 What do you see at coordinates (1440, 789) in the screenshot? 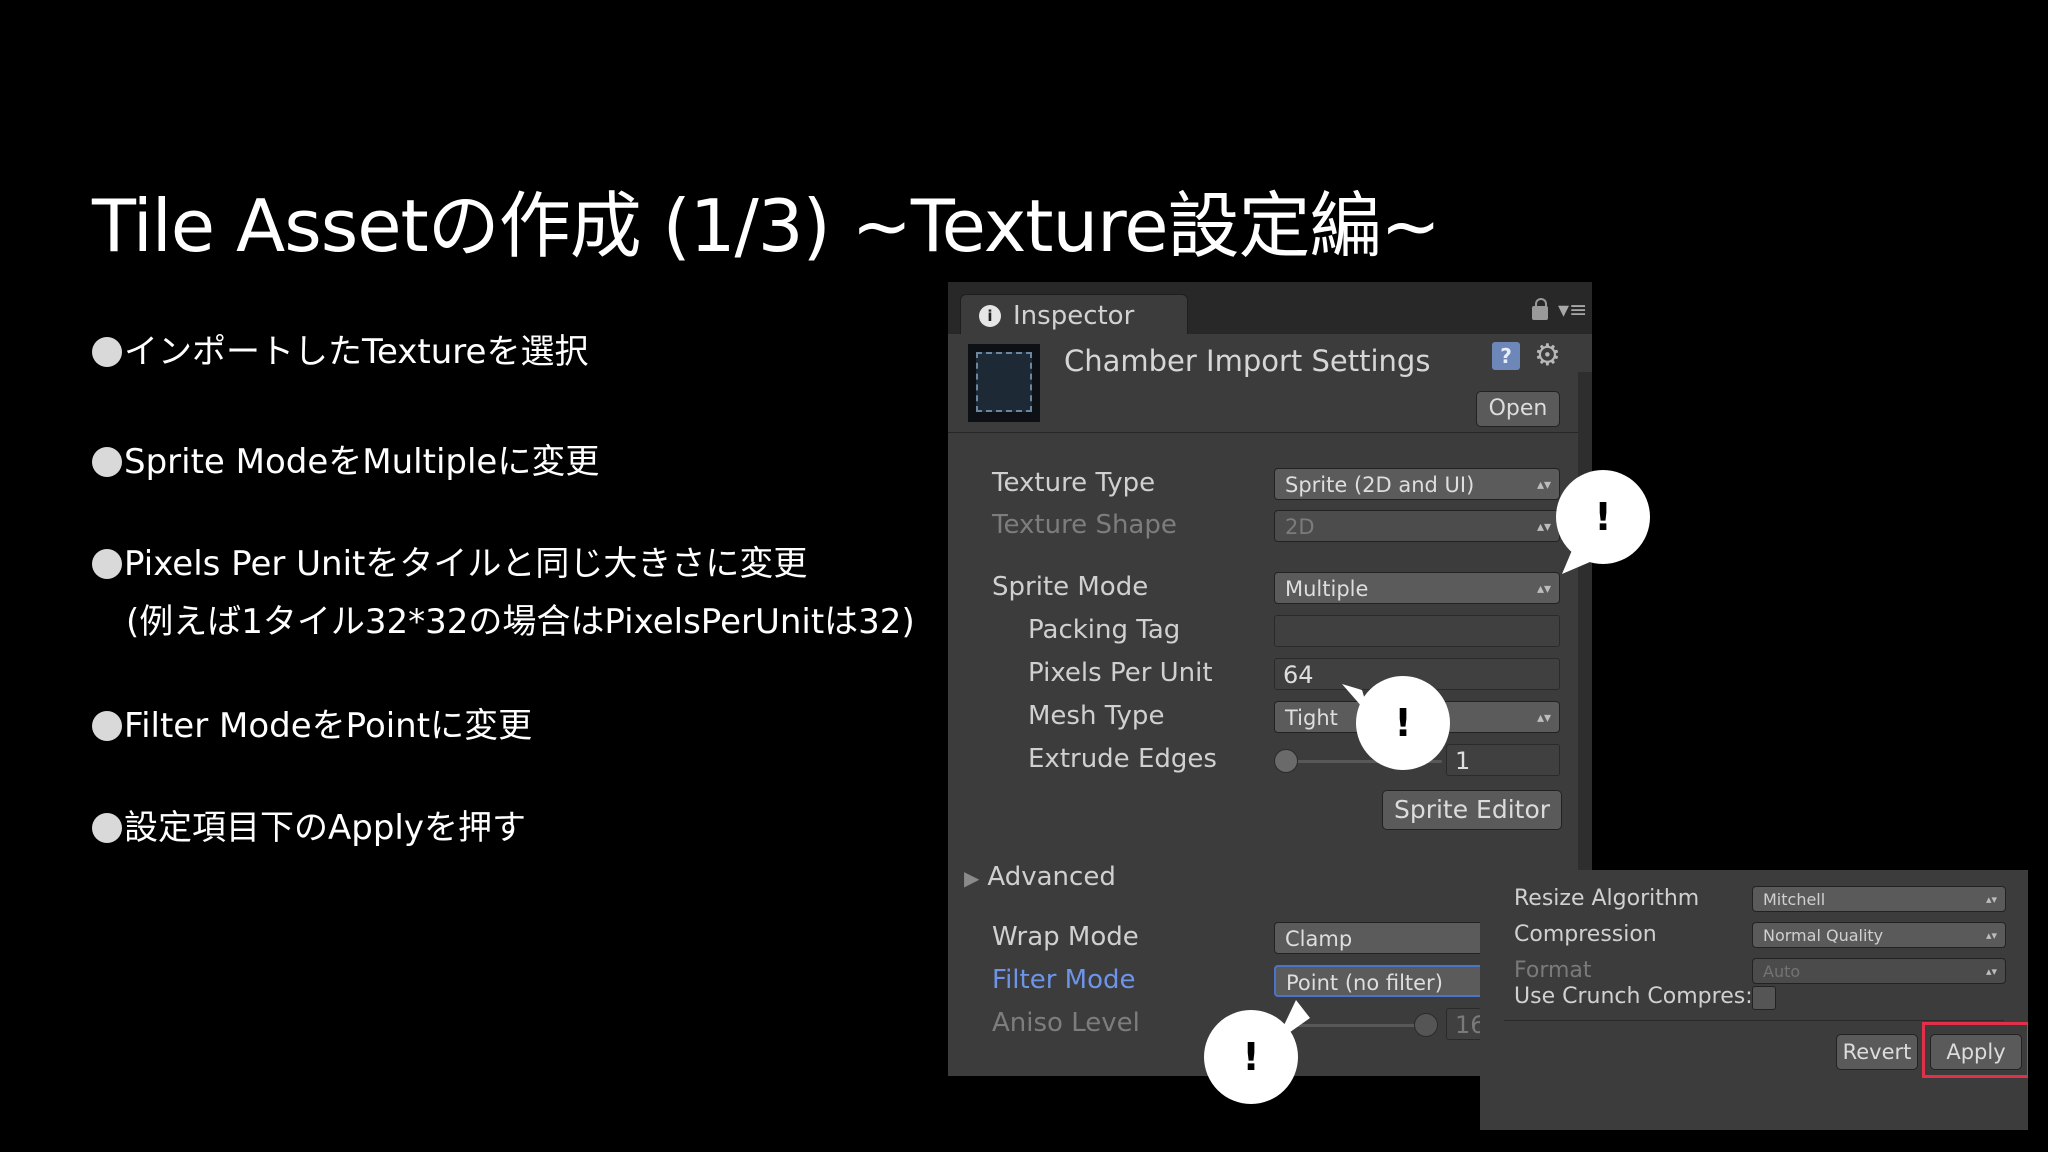
I see `callout-tails` at bounding box center [1440, 789].